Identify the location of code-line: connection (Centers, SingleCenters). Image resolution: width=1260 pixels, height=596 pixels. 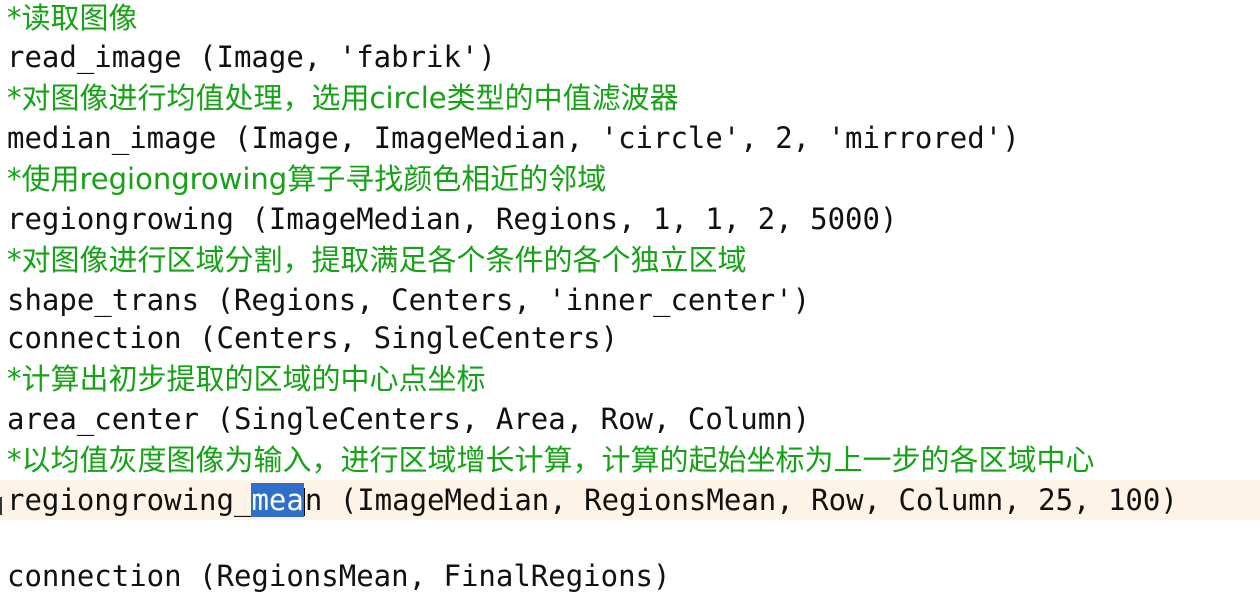
(630, 338).